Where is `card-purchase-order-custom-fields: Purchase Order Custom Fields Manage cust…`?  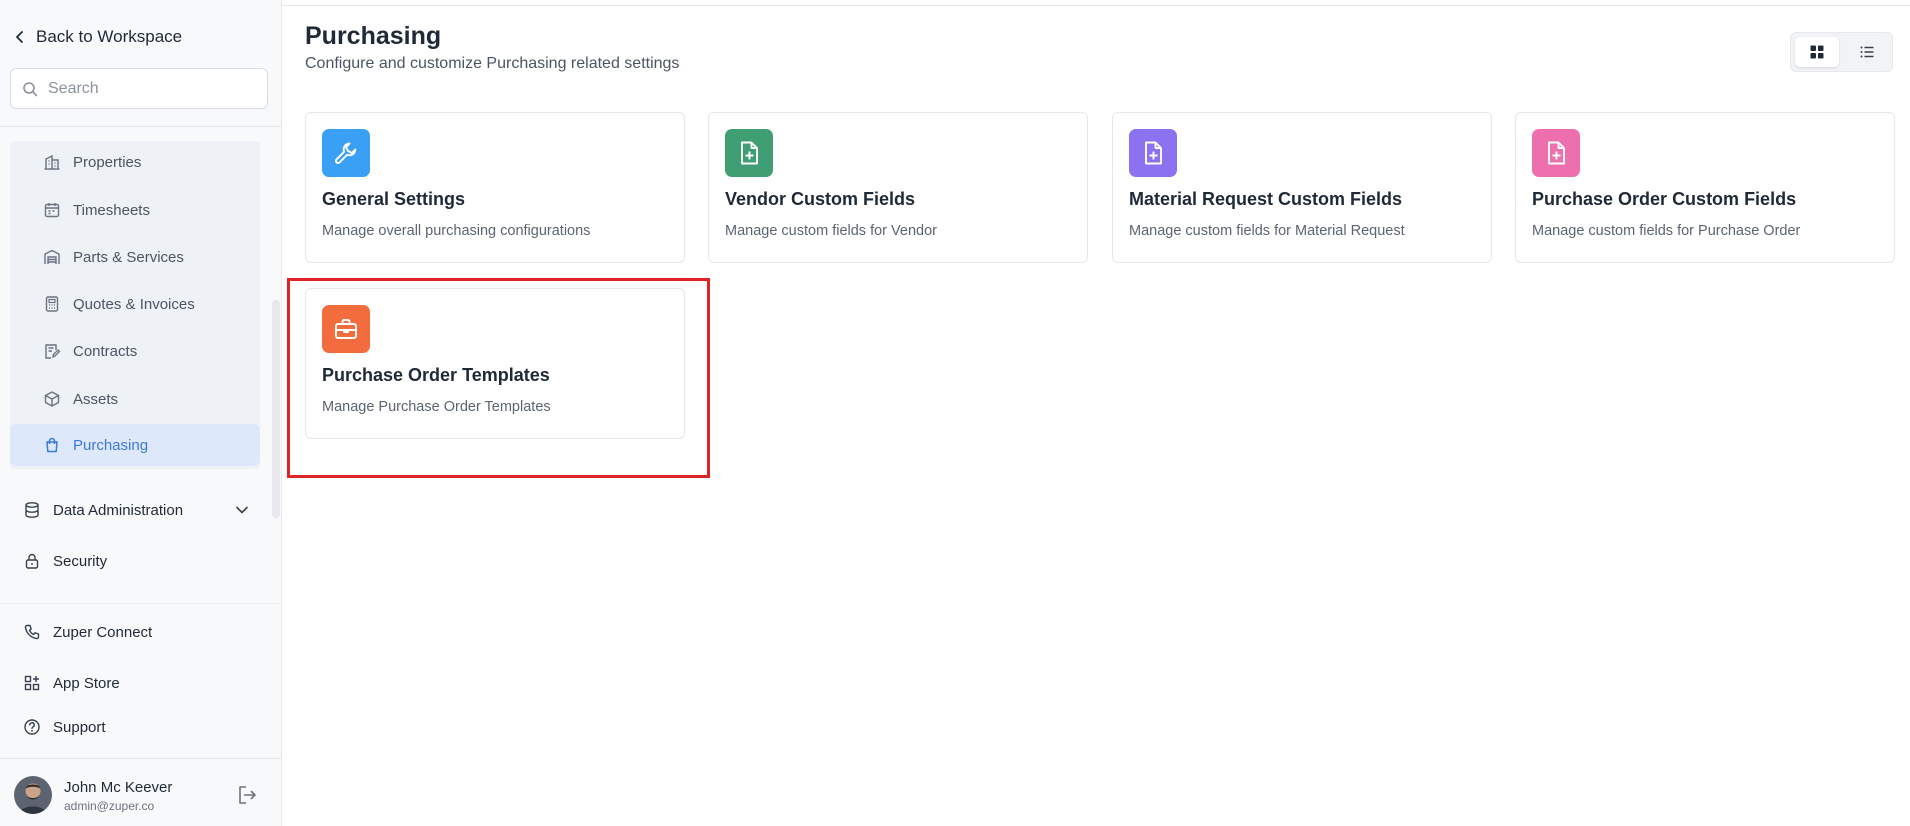
card-purchase-order-custom-fields: Purchase Order Custom Fields Manage cust… is located at coordinates (1705, 187).